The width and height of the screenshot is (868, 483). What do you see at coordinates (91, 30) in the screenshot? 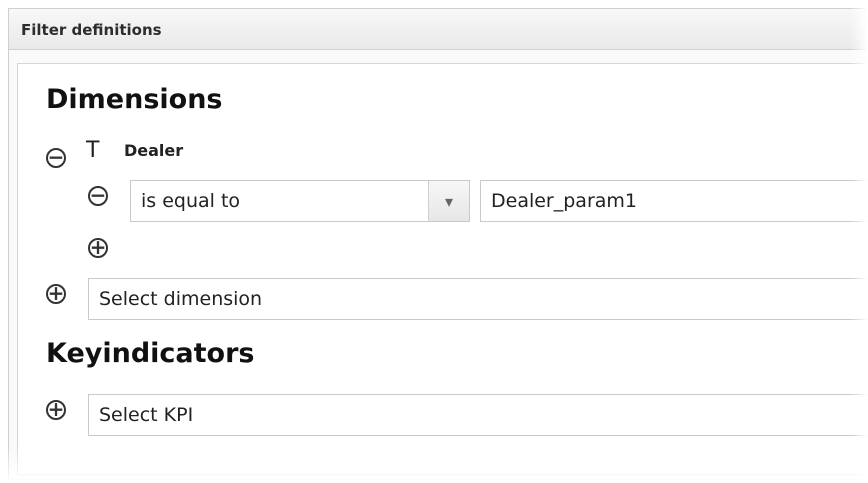
I see `panel-title: Filter definitions` at bounding box center [91, 30].